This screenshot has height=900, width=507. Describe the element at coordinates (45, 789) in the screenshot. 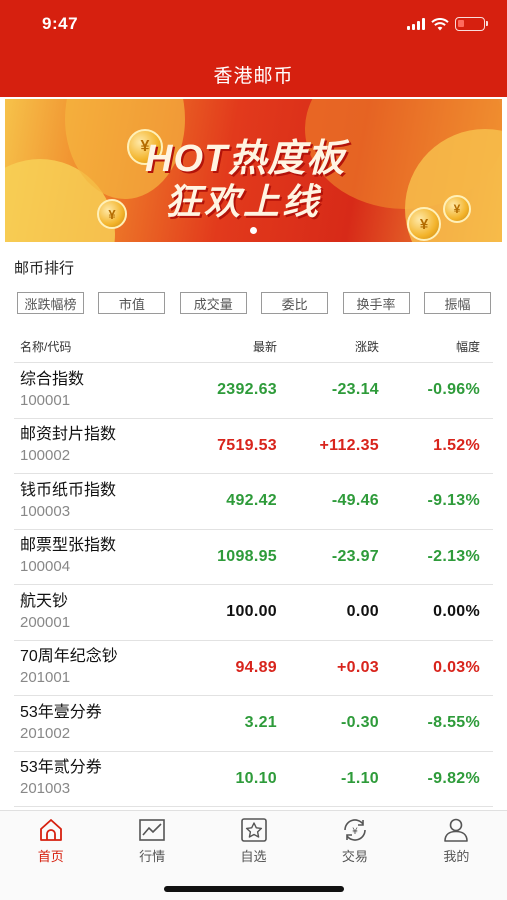

I see `row-code: 201003` at that location.